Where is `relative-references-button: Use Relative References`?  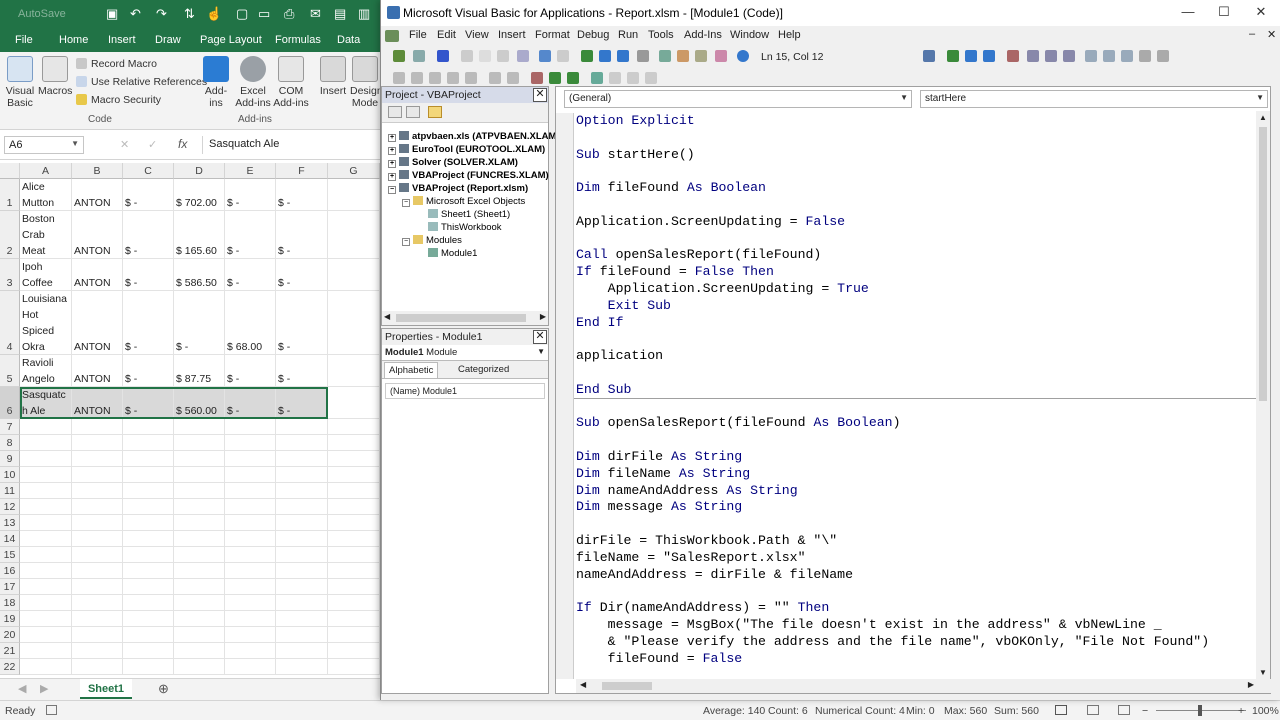 relative-references-button: Use Relative References is located at coordinates (141, 82).